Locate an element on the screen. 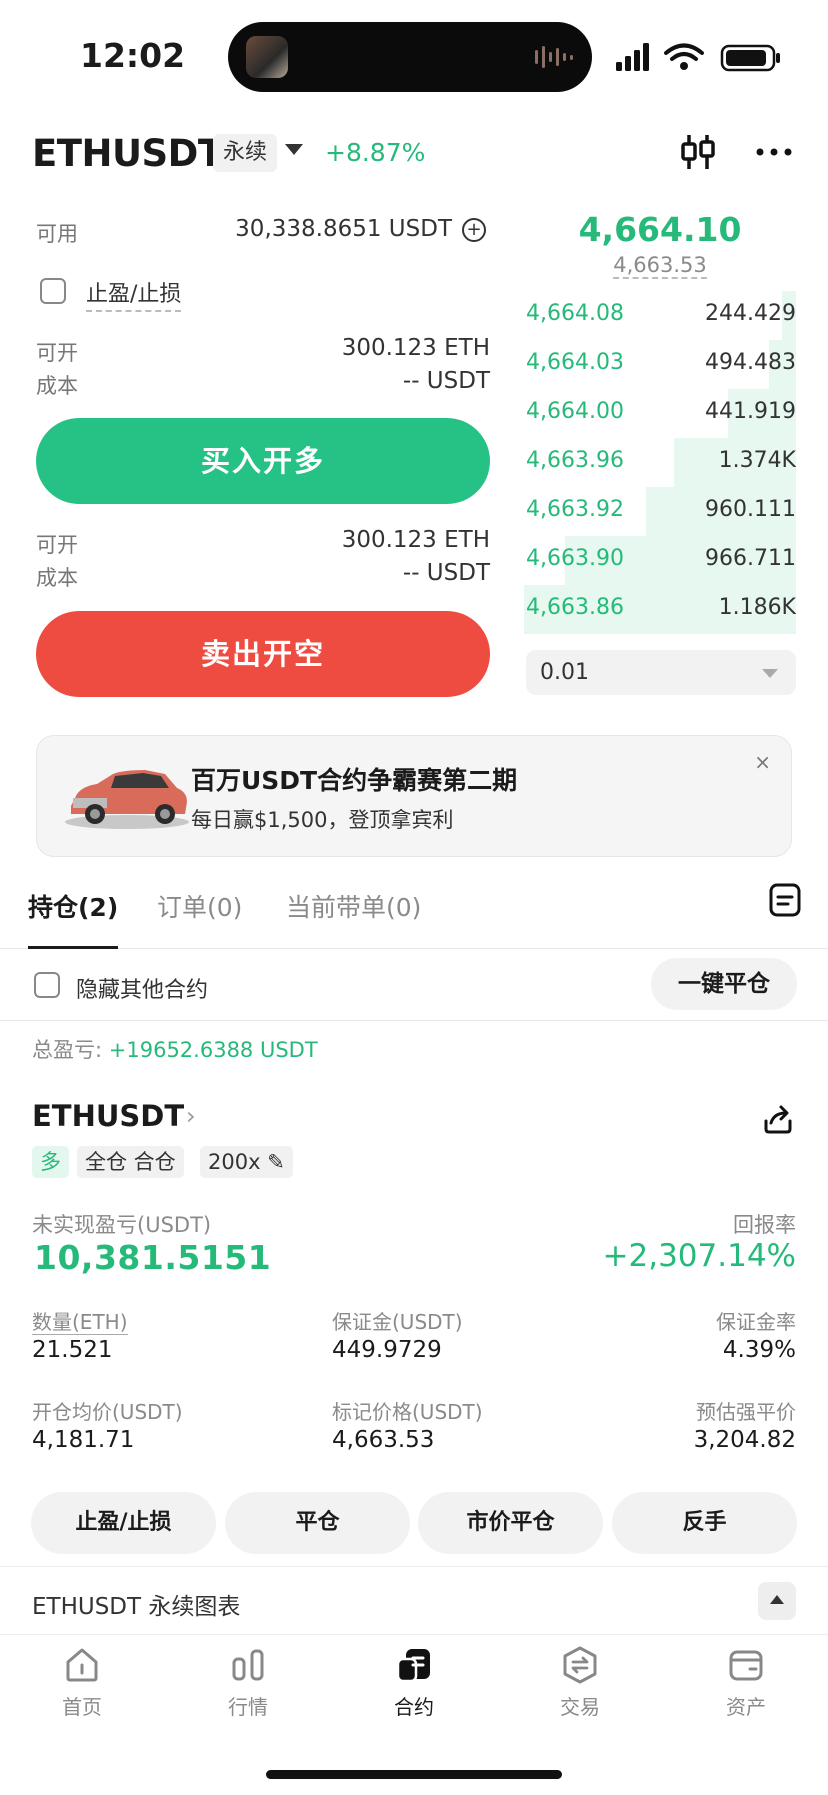 Image resolution: width=828 pixels, height=1795 pixels. candlestick-chart-icon is located at coordinates (698, 152).